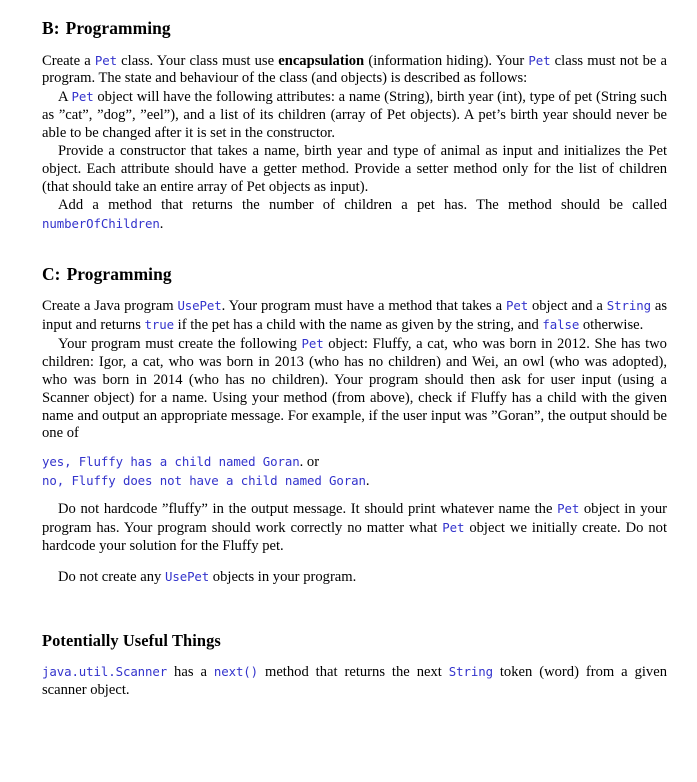 The width and height of the screenshot is (697, 782). I want to click on section-heading-b: B: Programming, so click(354, 28).